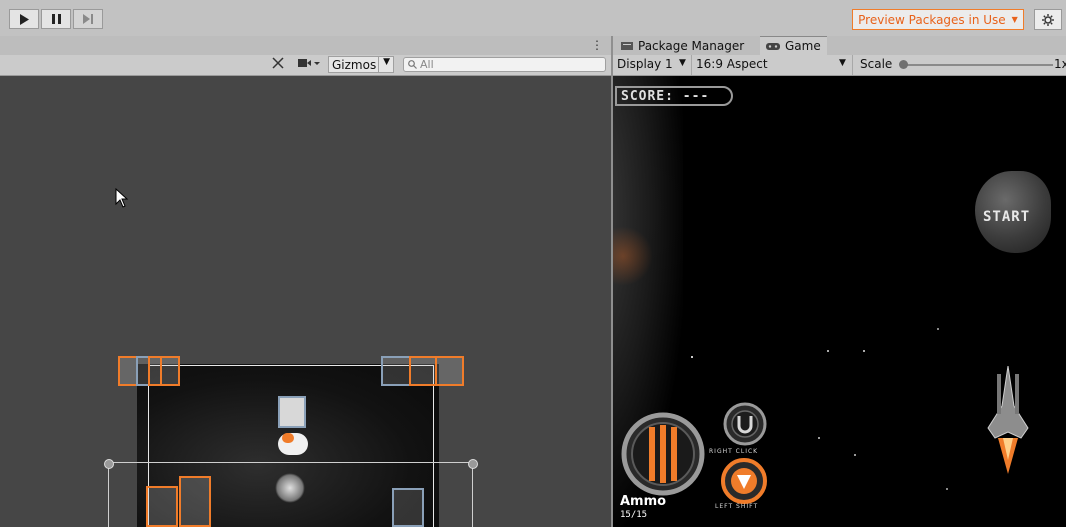  What do you see at coordinates (645, 64) in the screenshot?
I see `display-label: Display 1` at bounding box center [645, 64].